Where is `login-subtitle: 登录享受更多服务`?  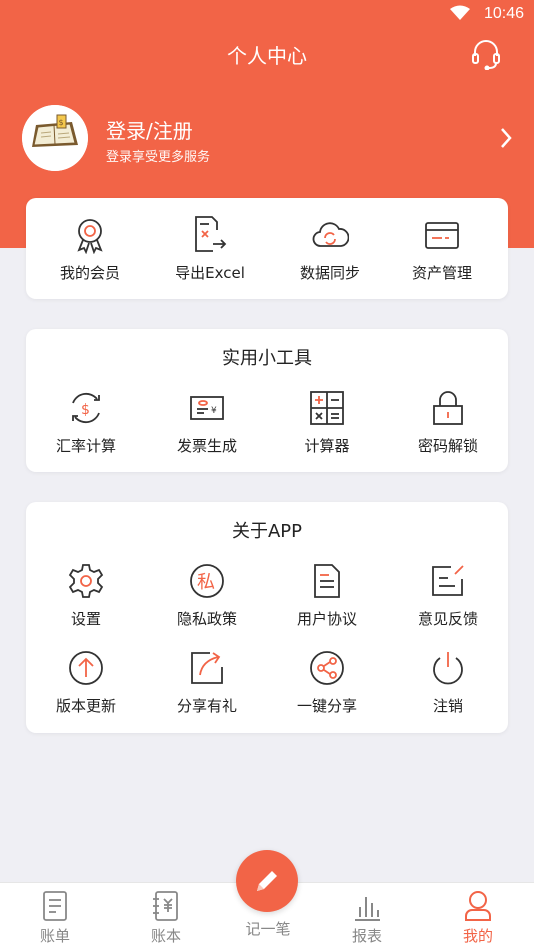
login-subtitle: 登录享受更多服务 is located at coordinates (158, 157).